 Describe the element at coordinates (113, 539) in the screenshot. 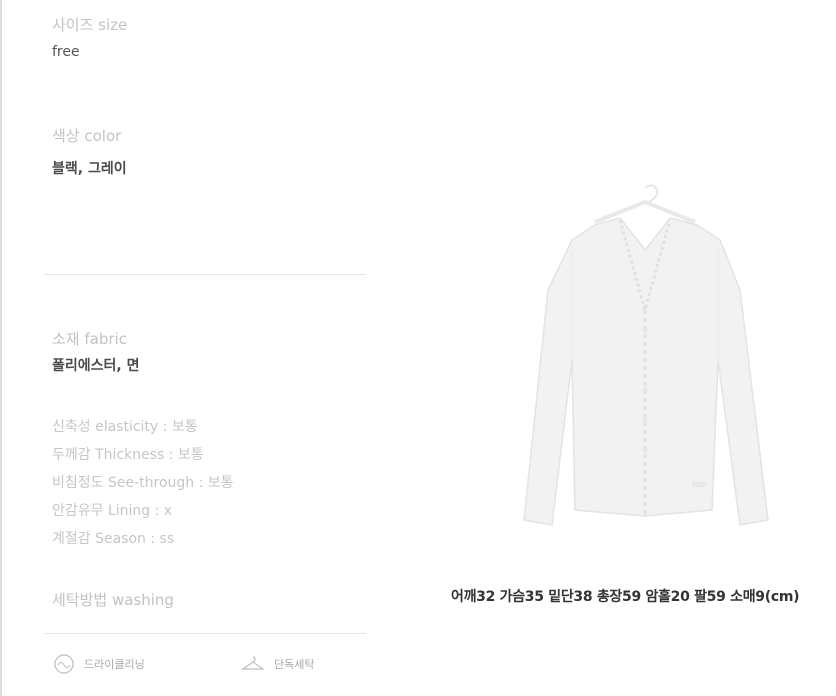

I see `property-season: 계절감 Season : ss` at that location.